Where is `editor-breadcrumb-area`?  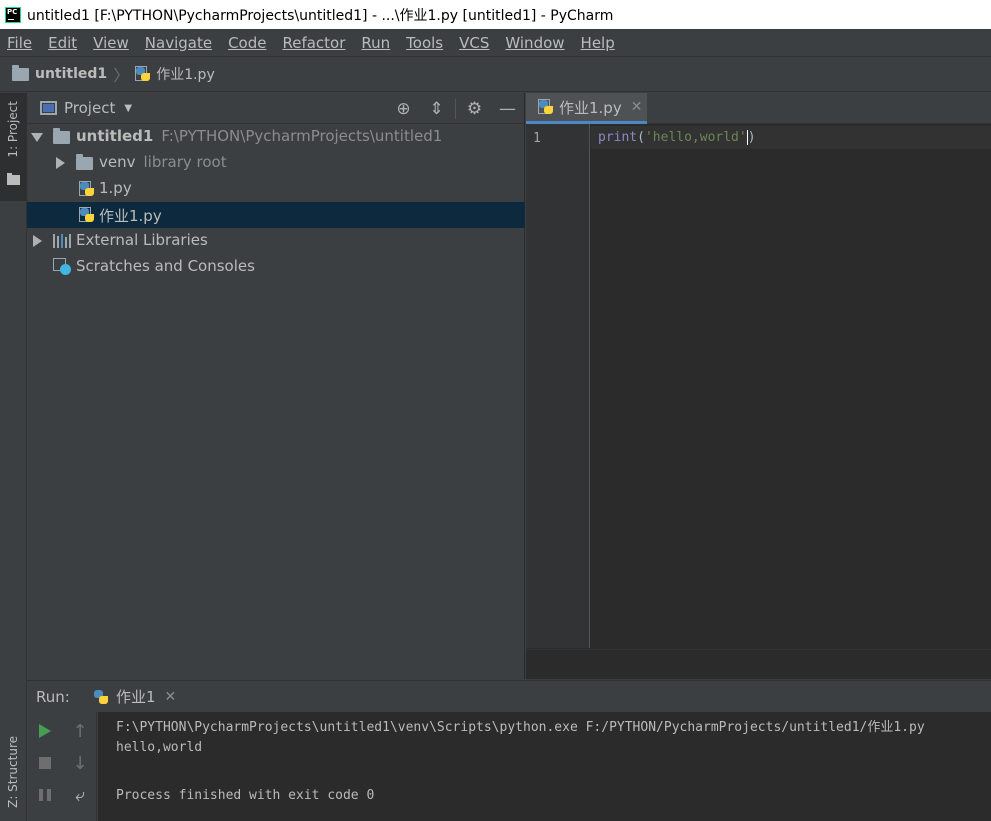
editor-breadcrumb-area is located at coordinates (758, 664).